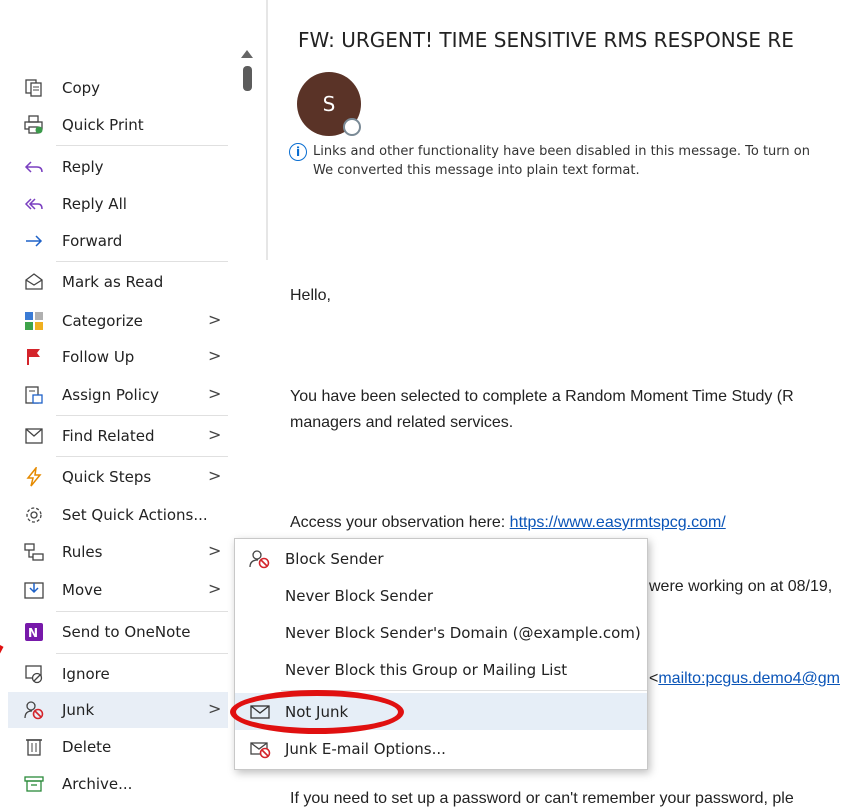 Image resolution: width=864 pixels, height=808 pixels. What do you see at coordinates (247, 54) in the screenshot?
I see `scroll-up-arrow-icon` at bounding box center [247, 54].